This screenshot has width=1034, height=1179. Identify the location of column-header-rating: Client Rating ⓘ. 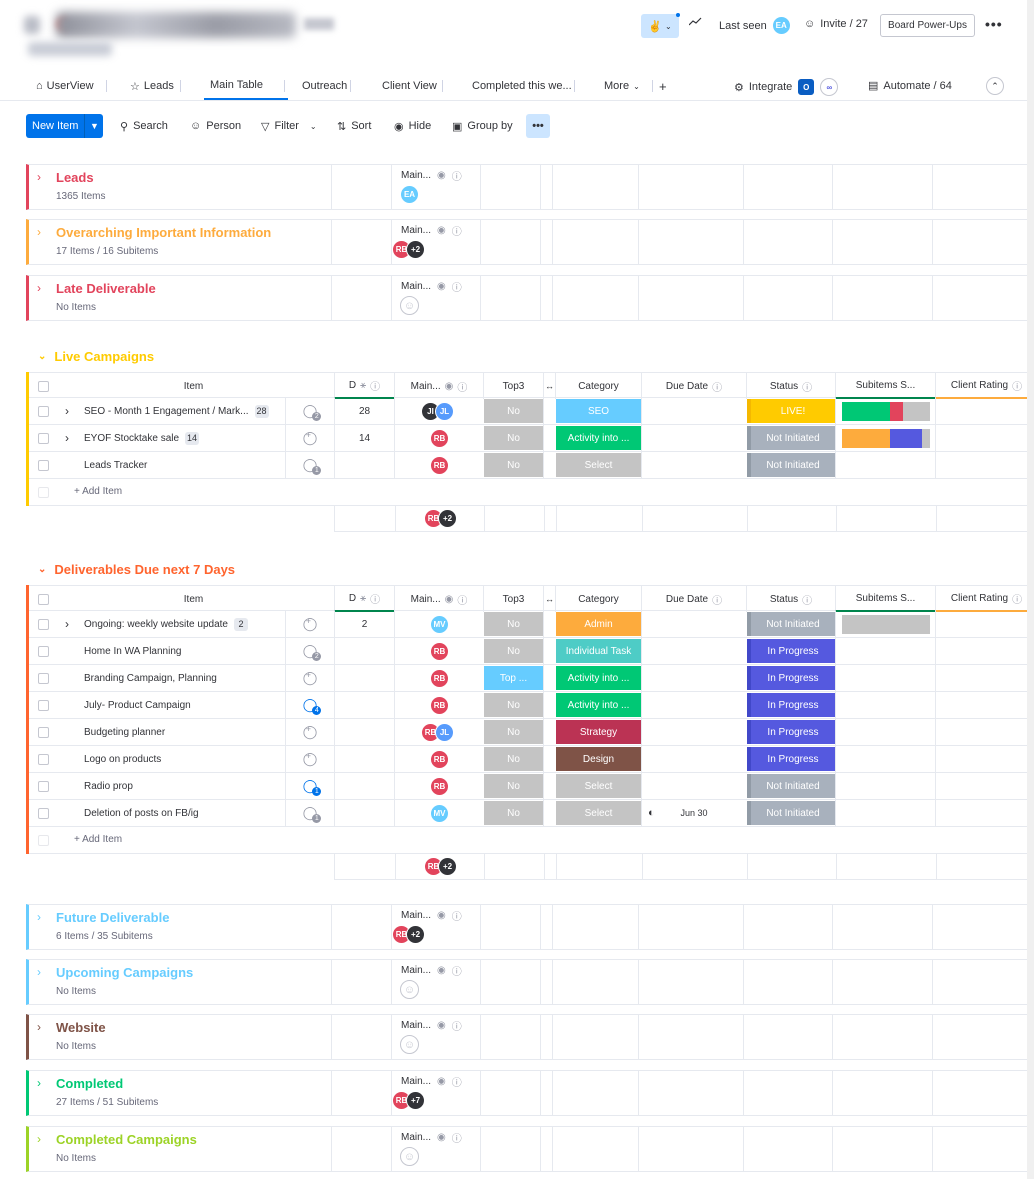
(984, 386).